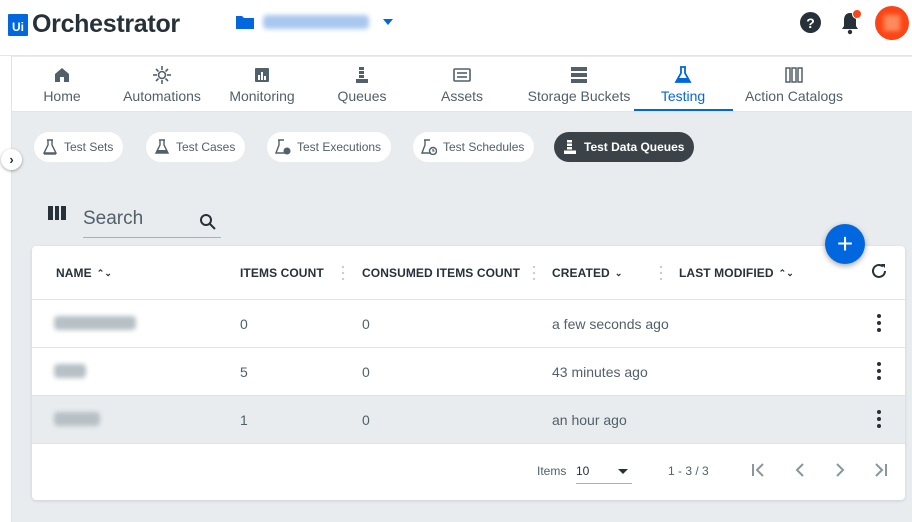  I want to click on items-count-cell: 5, so click(244, 372).